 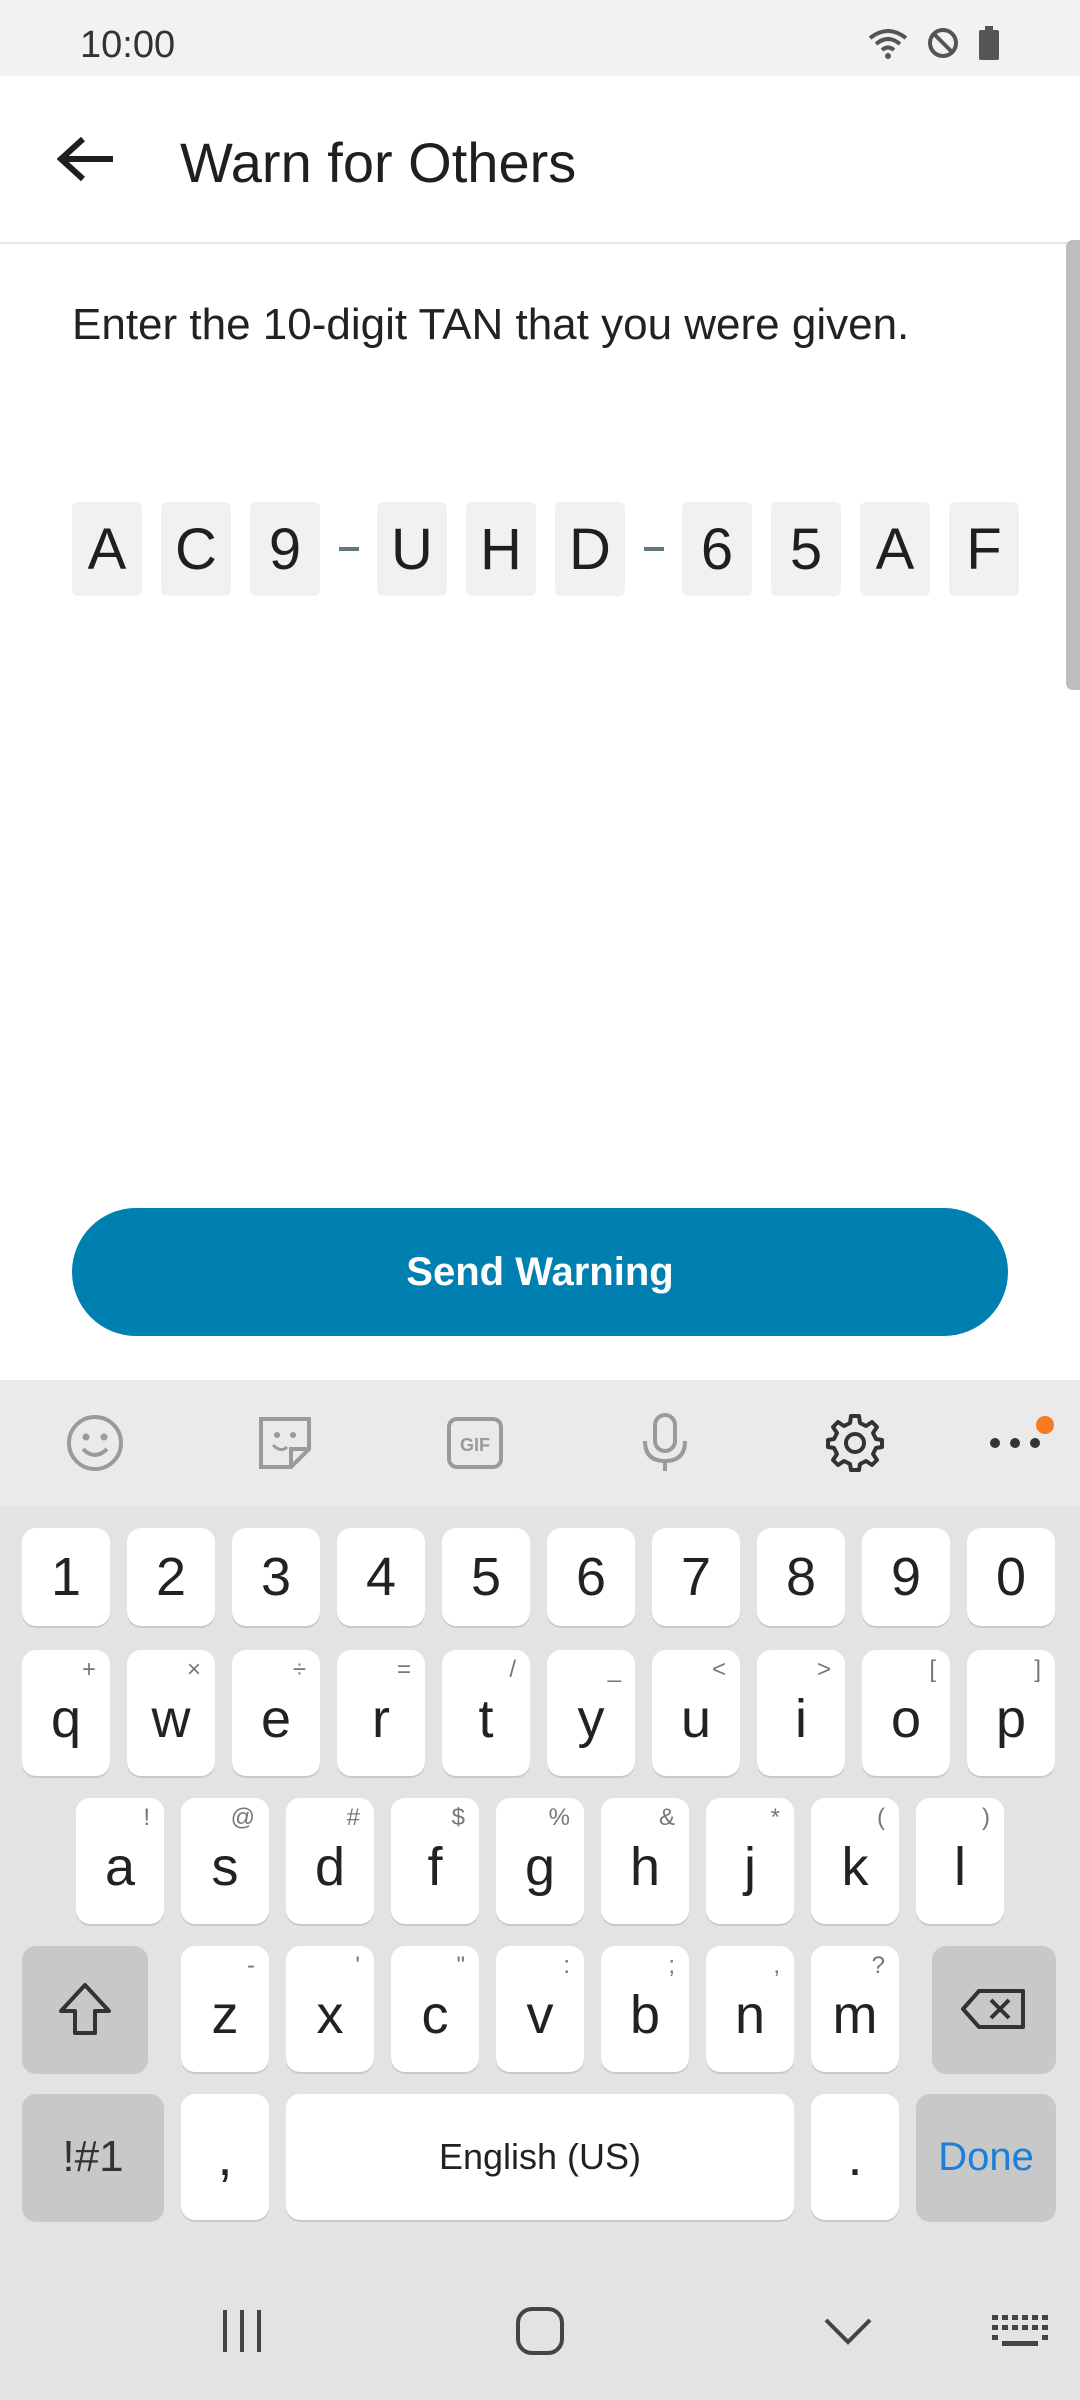 What do you see at coordinates (989, 43) in the screenshot?
I see `battery-icon` at bounding box center [989, 43].